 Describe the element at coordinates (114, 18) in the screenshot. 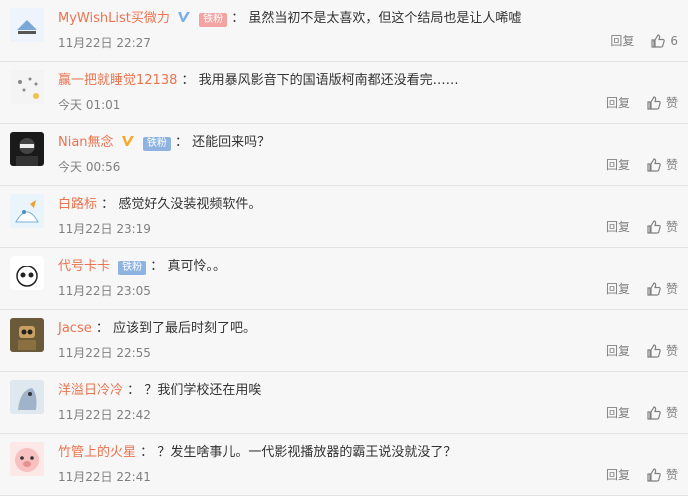

I see `username: MyWishList买微力` at that location.